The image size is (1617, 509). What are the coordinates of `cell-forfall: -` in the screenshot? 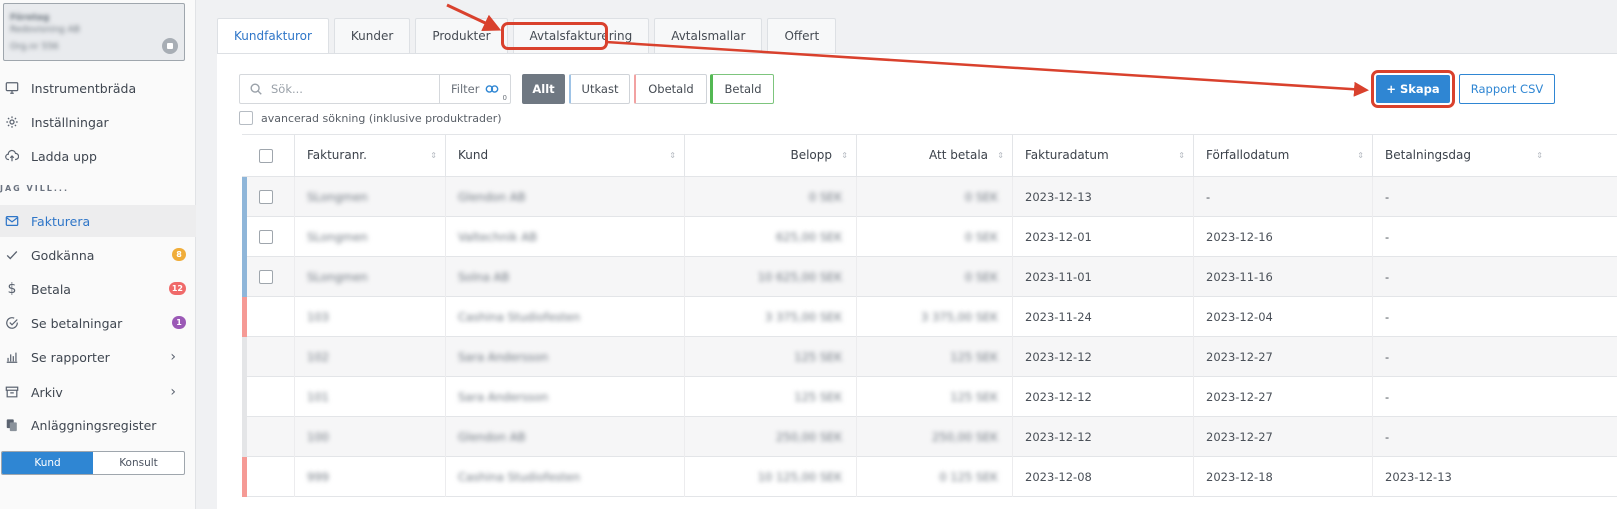 It's located at (1282, 197).